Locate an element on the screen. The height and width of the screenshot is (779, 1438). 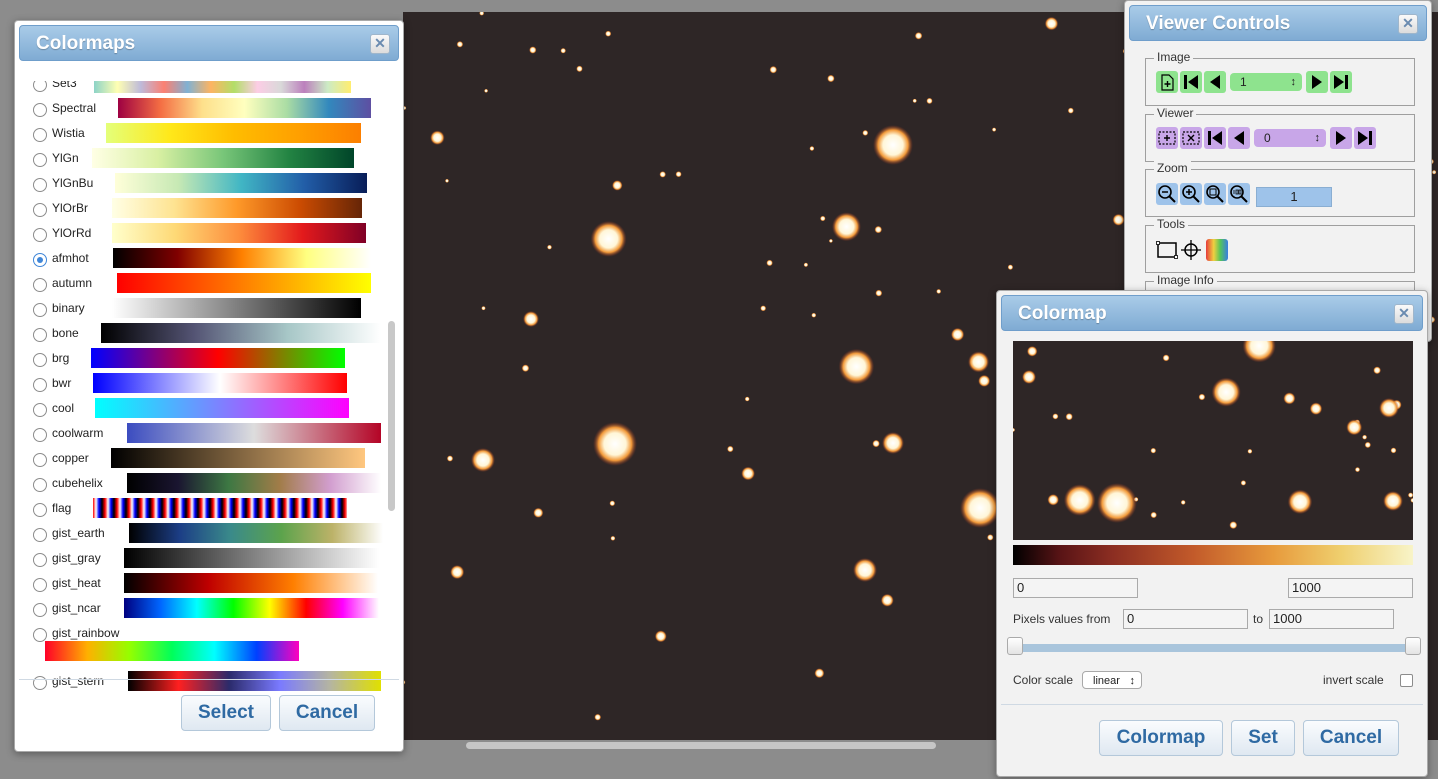
last-frame-icon is located at coordinates (1341, 82).